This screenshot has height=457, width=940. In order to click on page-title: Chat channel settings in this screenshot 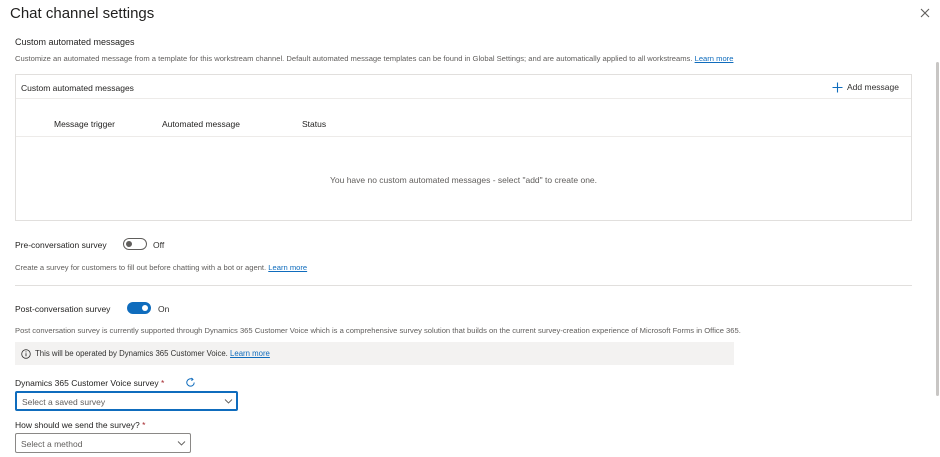, I will do `click(82, 13)`.